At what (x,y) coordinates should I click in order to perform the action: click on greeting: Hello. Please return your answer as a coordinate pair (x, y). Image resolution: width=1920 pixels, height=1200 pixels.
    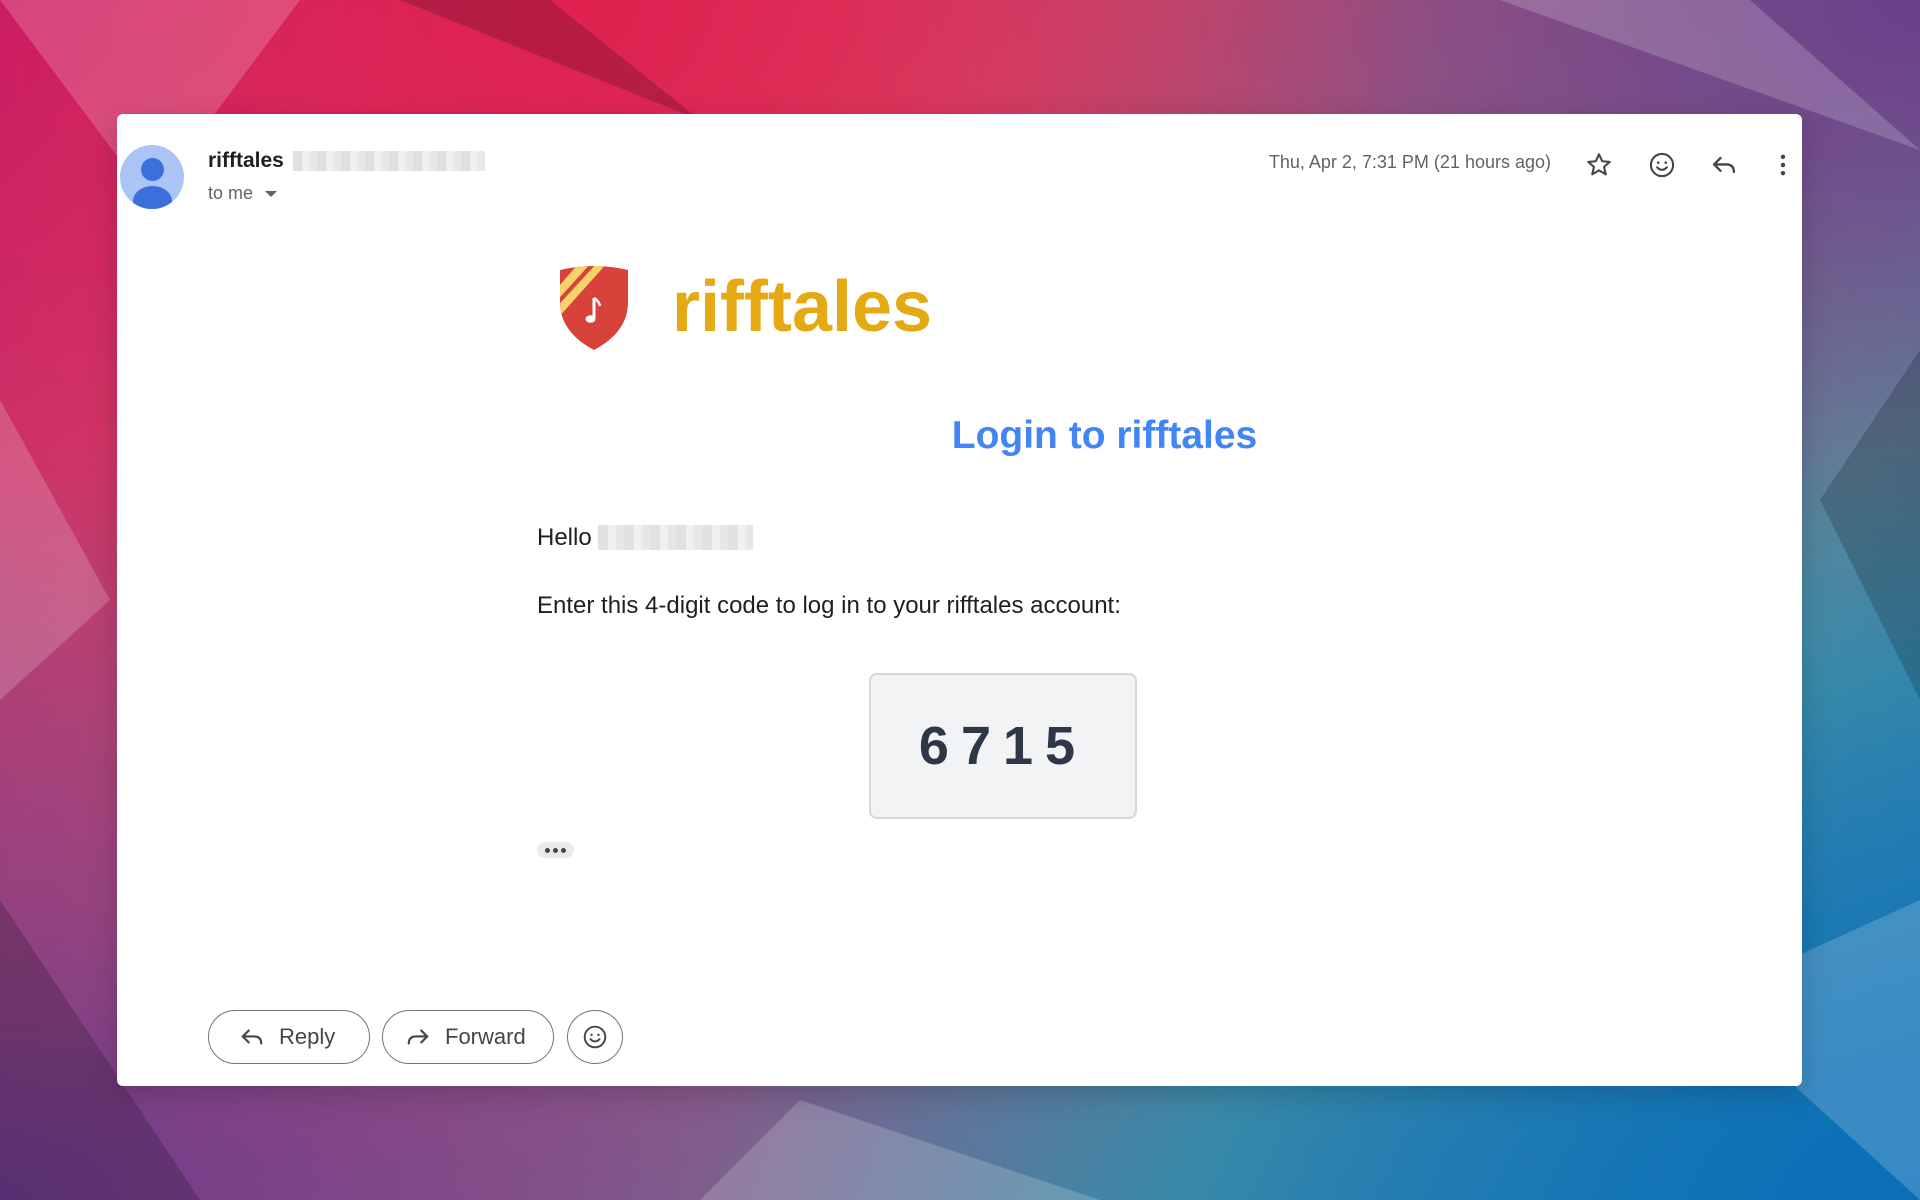
    Looking at the image, I should click on (564, 537).